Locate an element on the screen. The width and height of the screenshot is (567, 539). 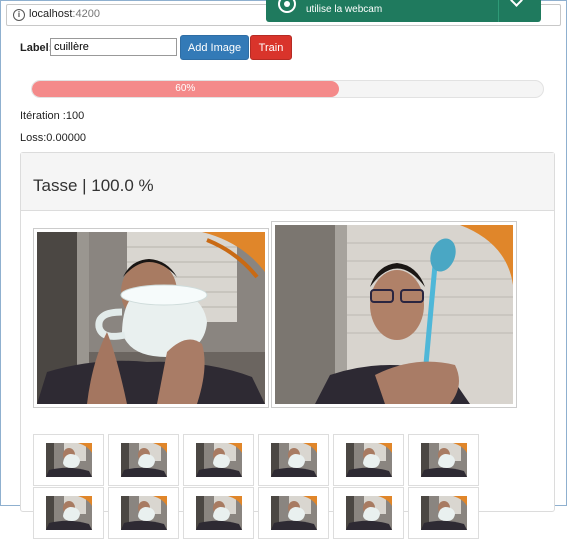
webcam-snapshot-image is located at coordinates (151, 318).